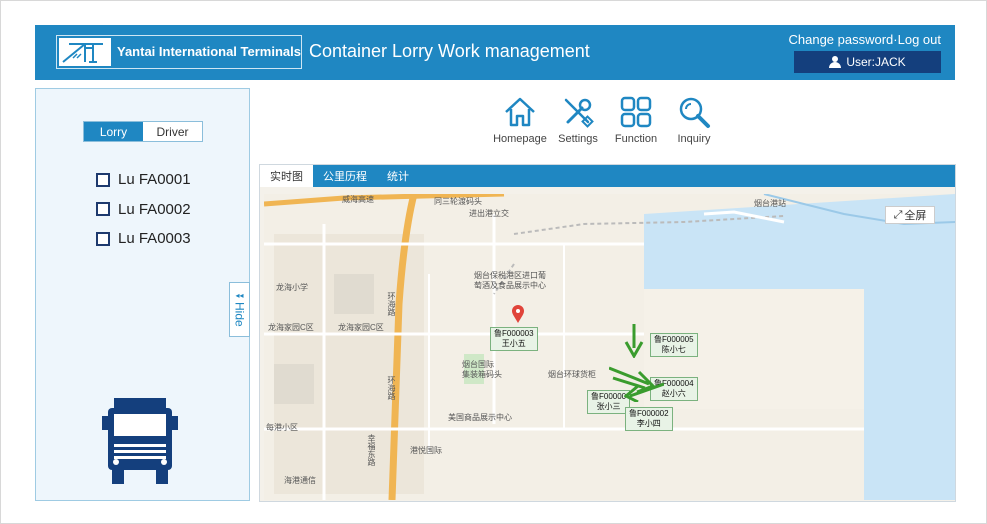 The height and width of the screenshot is (524, 987). I want to click on lorry-label: Lu FA0001, so click(154, 180).